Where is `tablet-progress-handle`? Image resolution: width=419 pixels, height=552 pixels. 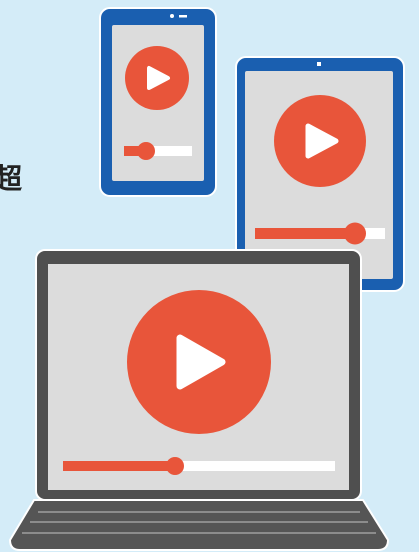
tablet-progress-handle is located at coordinates (355, 233).